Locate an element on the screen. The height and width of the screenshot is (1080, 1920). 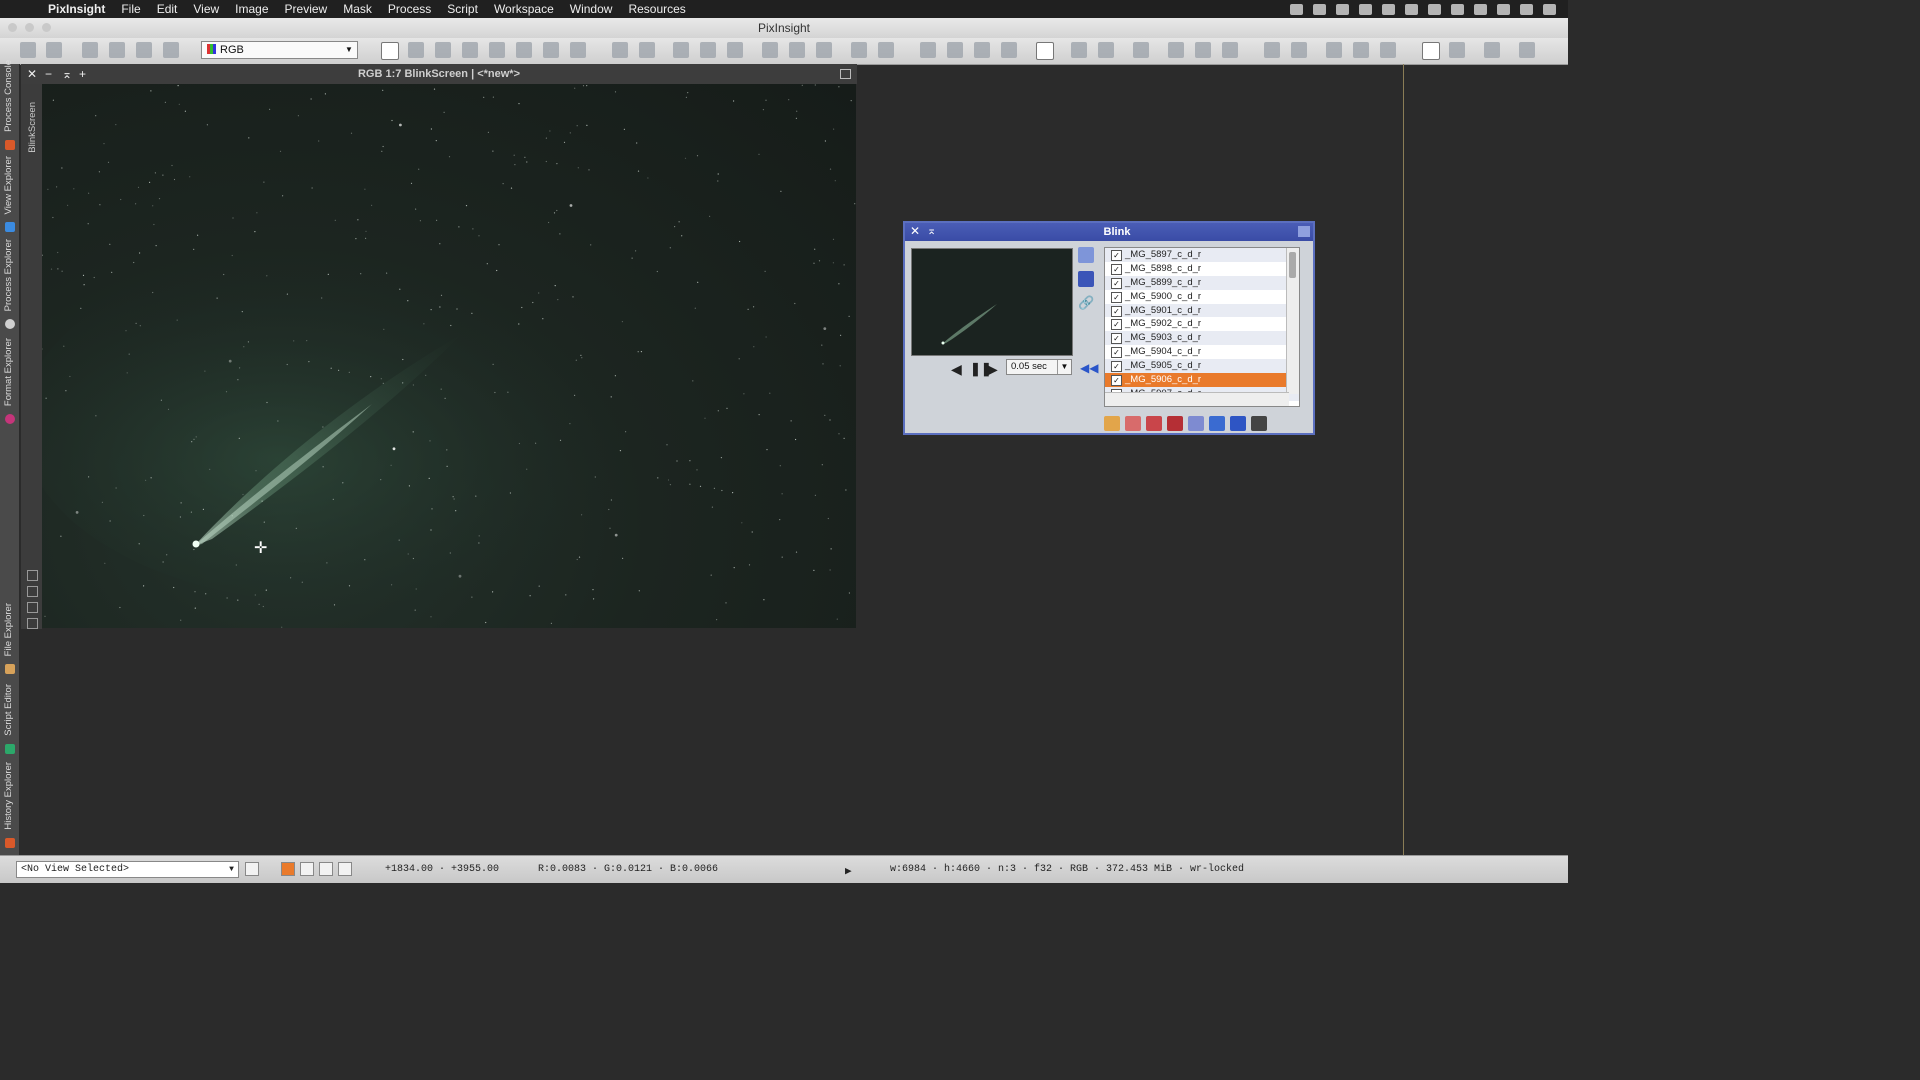
bluetooth-icon is located at coordinates (1434, 9).